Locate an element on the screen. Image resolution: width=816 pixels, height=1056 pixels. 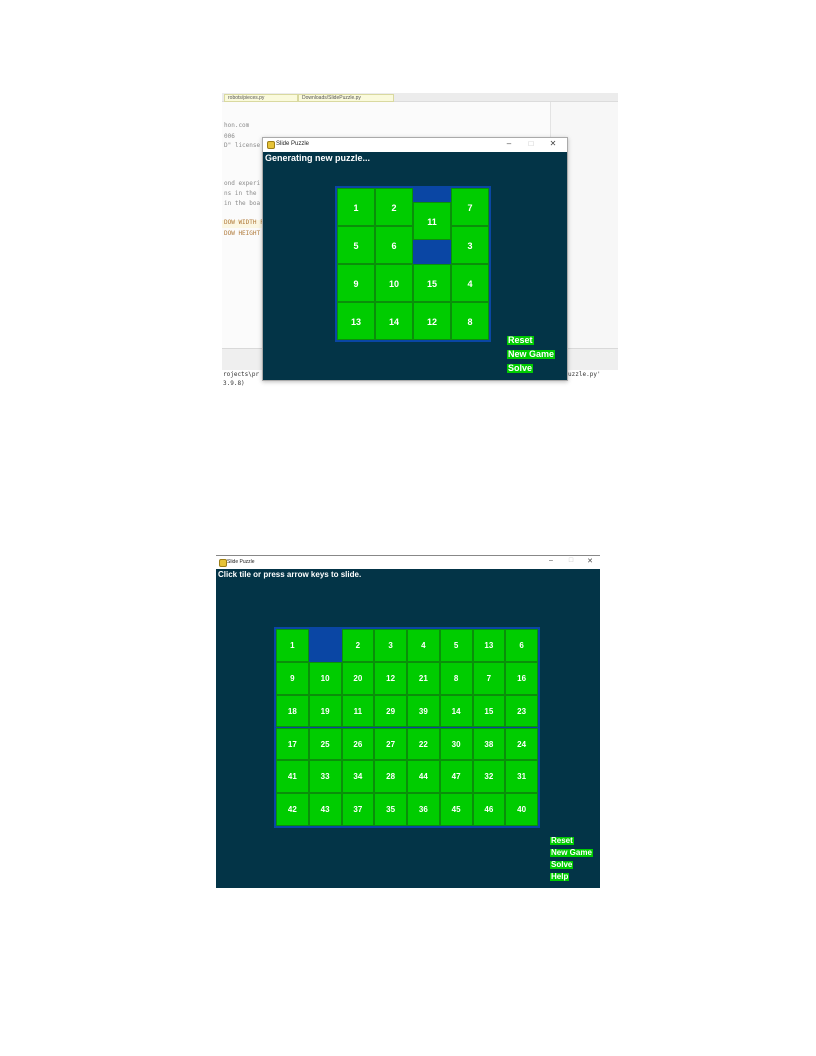
puzzle-tile: 39 is located at coordinates (423, 711).